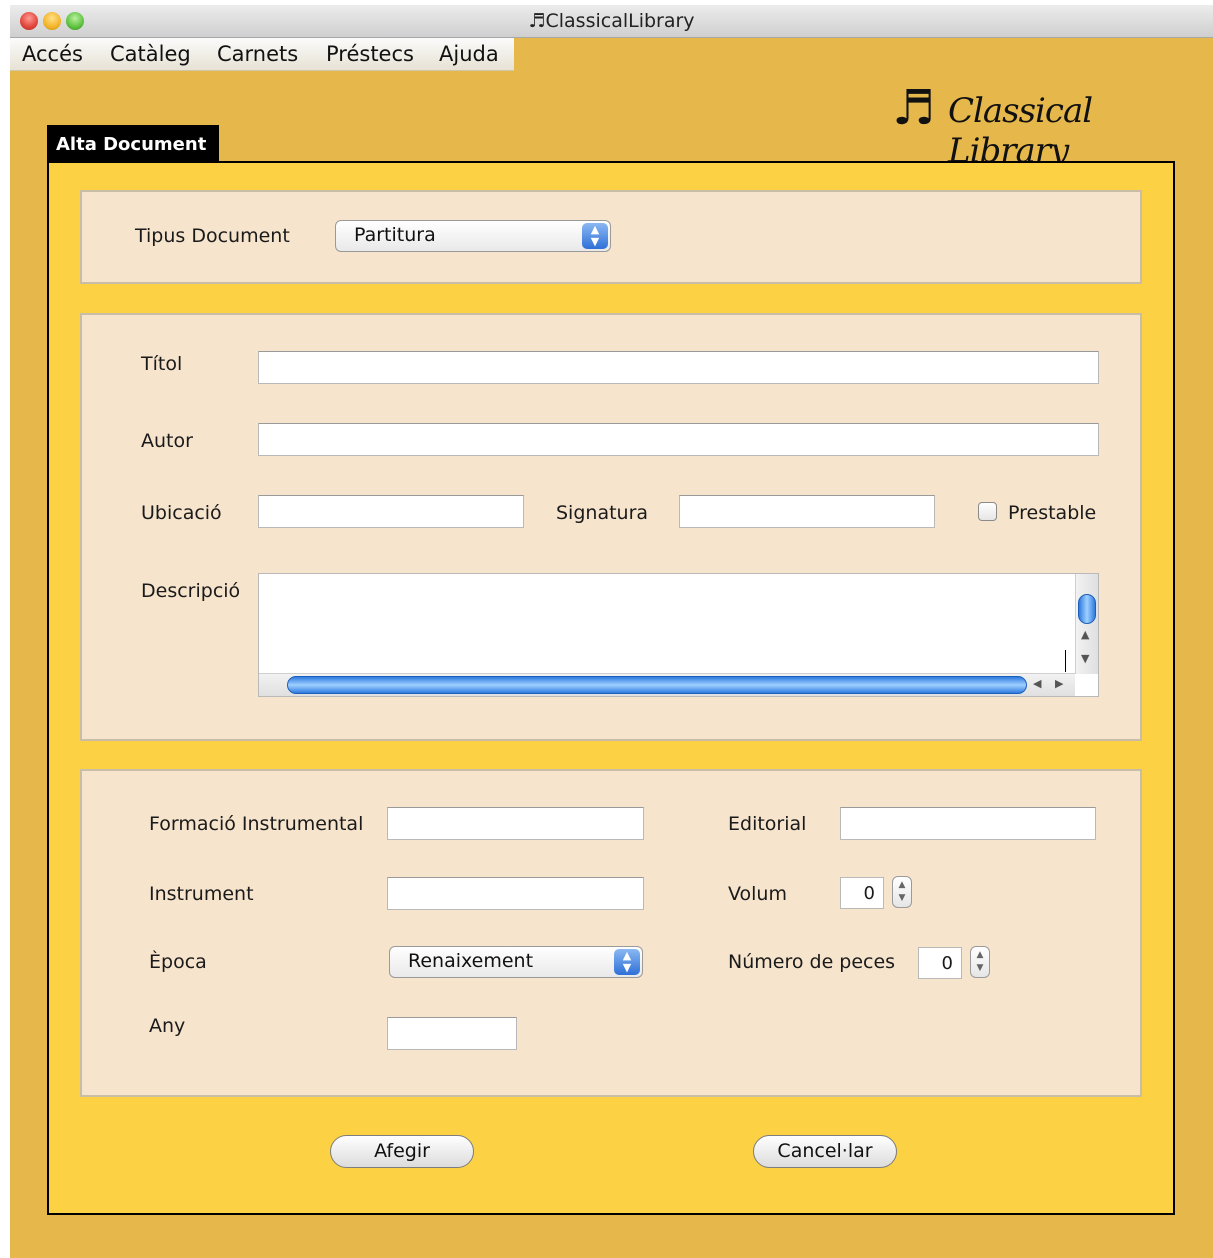 This screenshot has width=1213, height=1258. I want to click on window-title-text: ClassicalLibrary, so click(620, 21).